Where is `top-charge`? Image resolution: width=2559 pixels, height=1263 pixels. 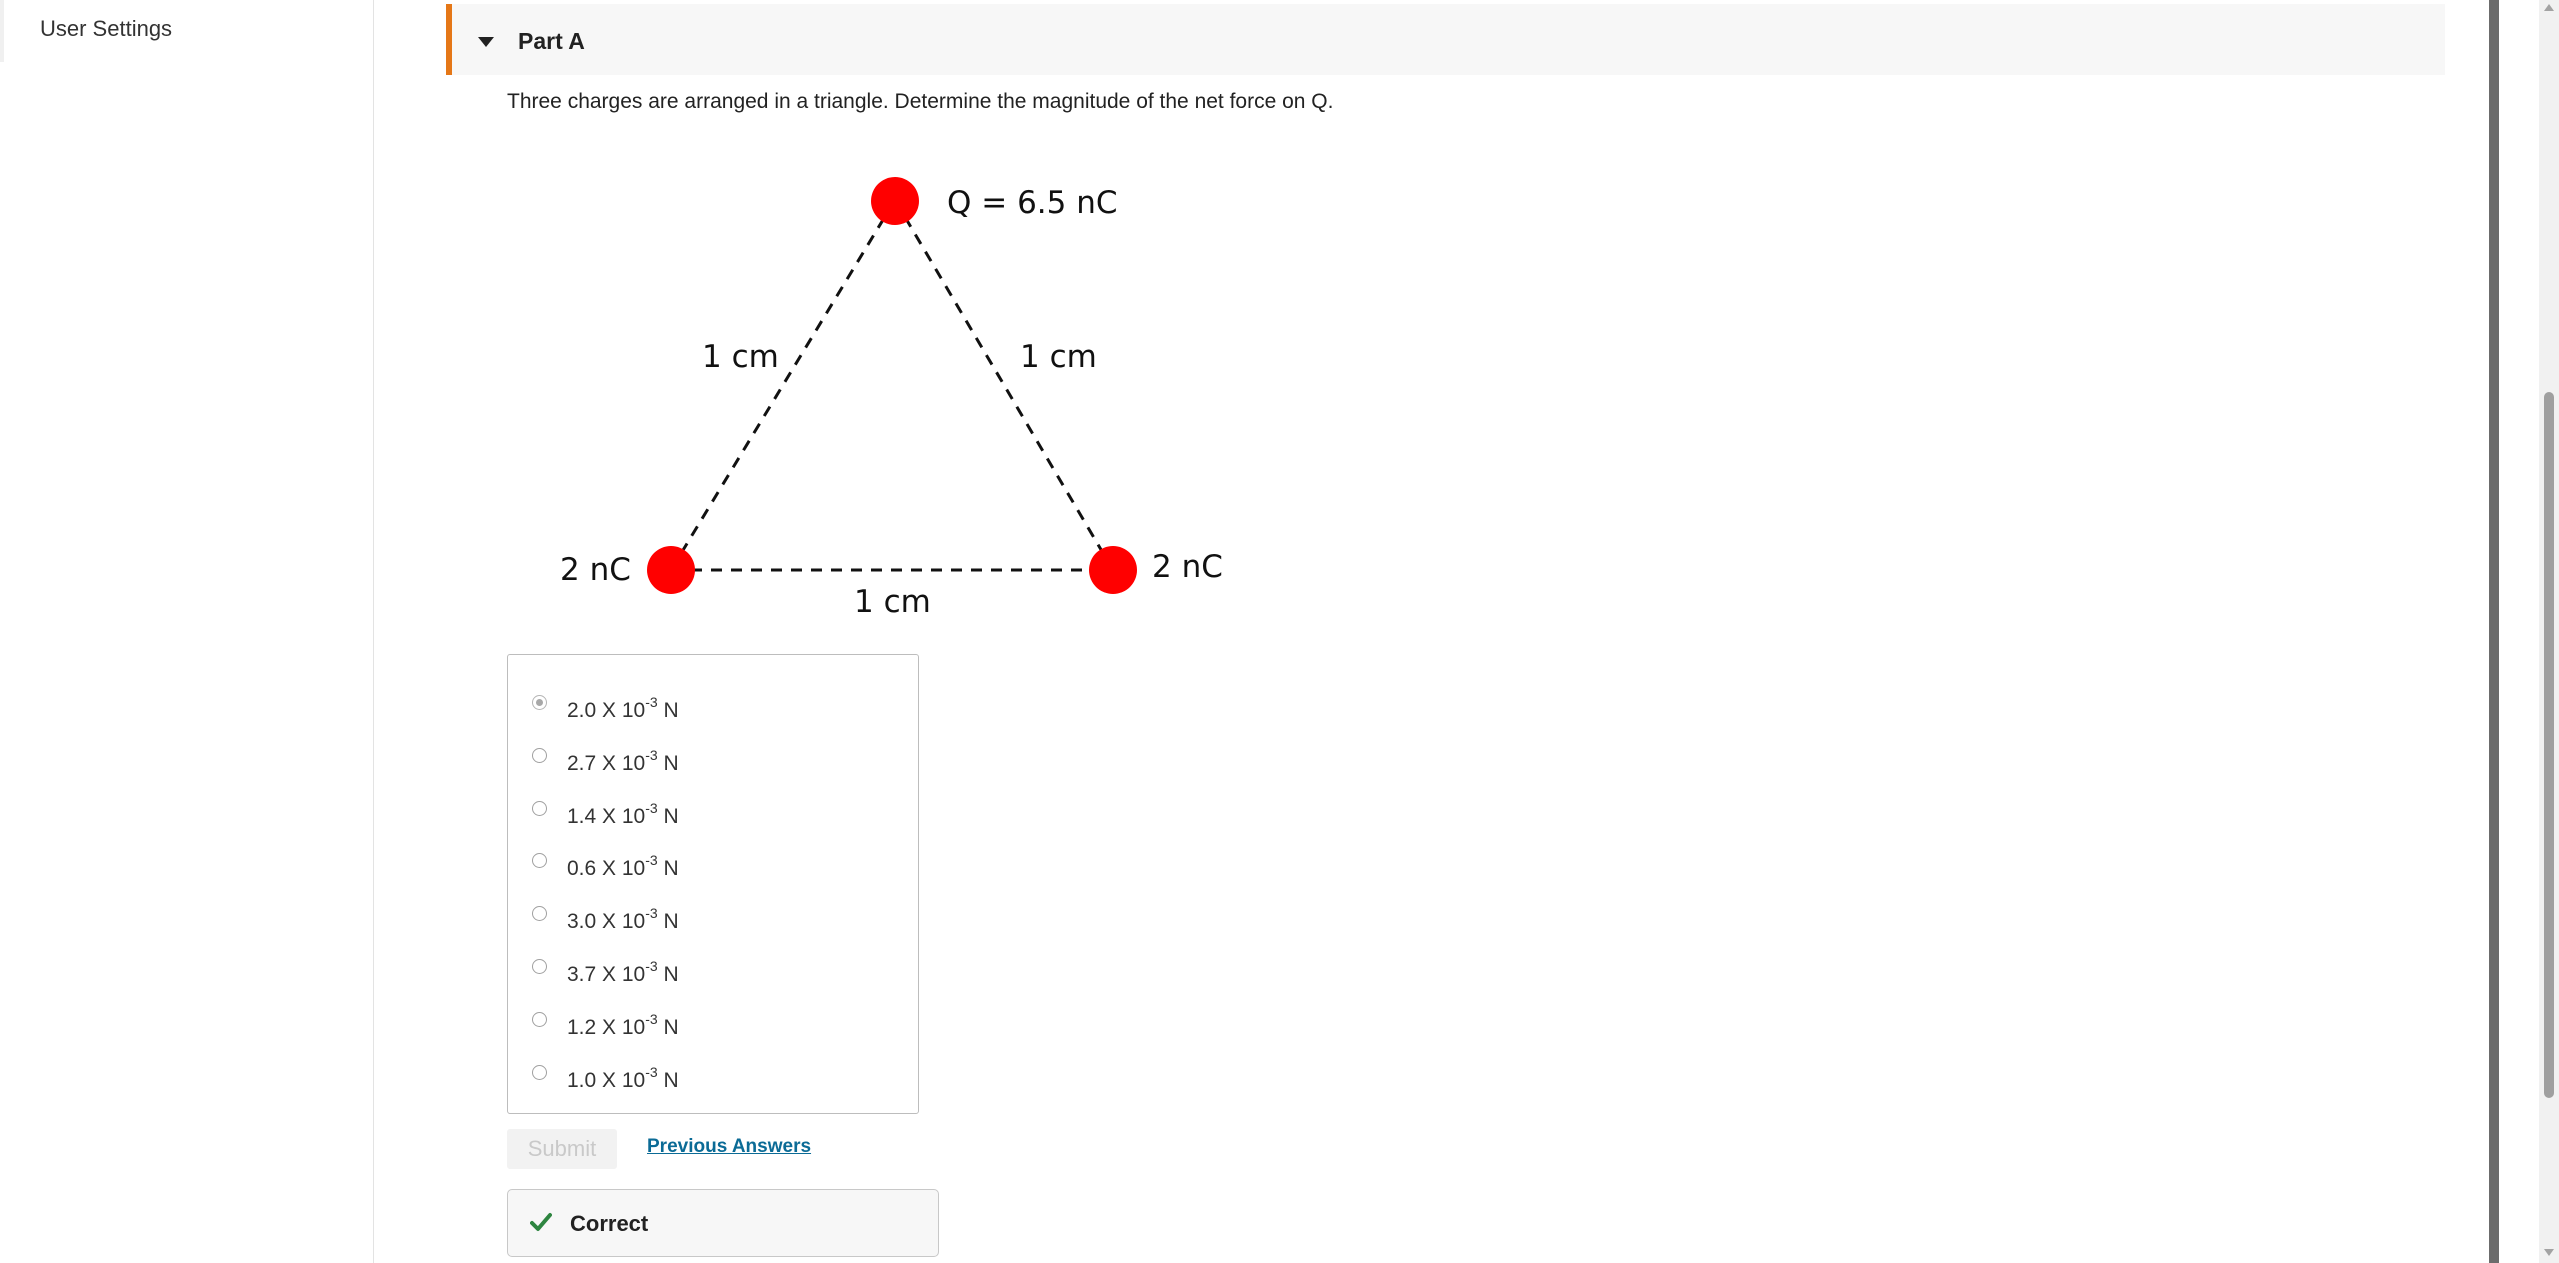
top-charge is located at coordinates (895, 201).